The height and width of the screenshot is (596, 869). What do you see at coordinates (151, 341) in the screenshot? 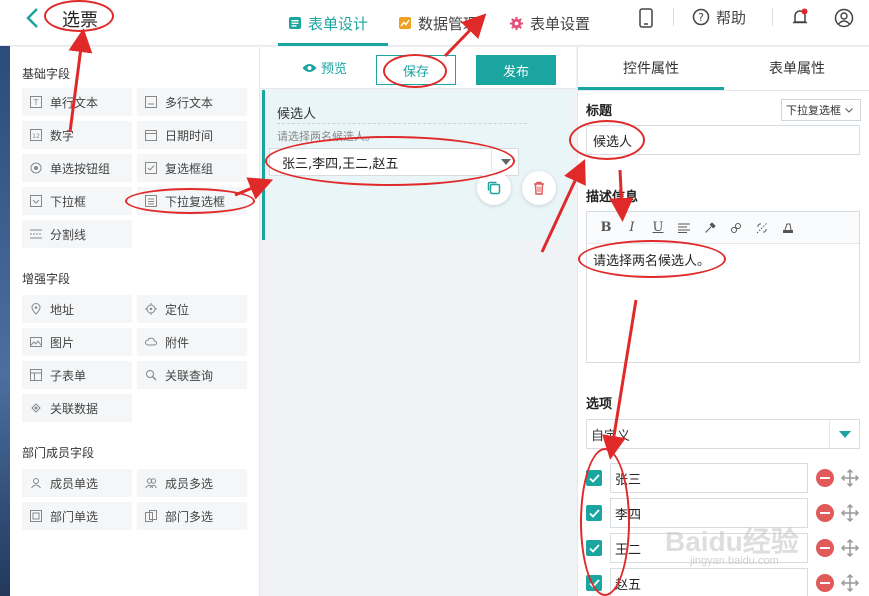
I see `cloud-icon` at bounding box center [151, 341].